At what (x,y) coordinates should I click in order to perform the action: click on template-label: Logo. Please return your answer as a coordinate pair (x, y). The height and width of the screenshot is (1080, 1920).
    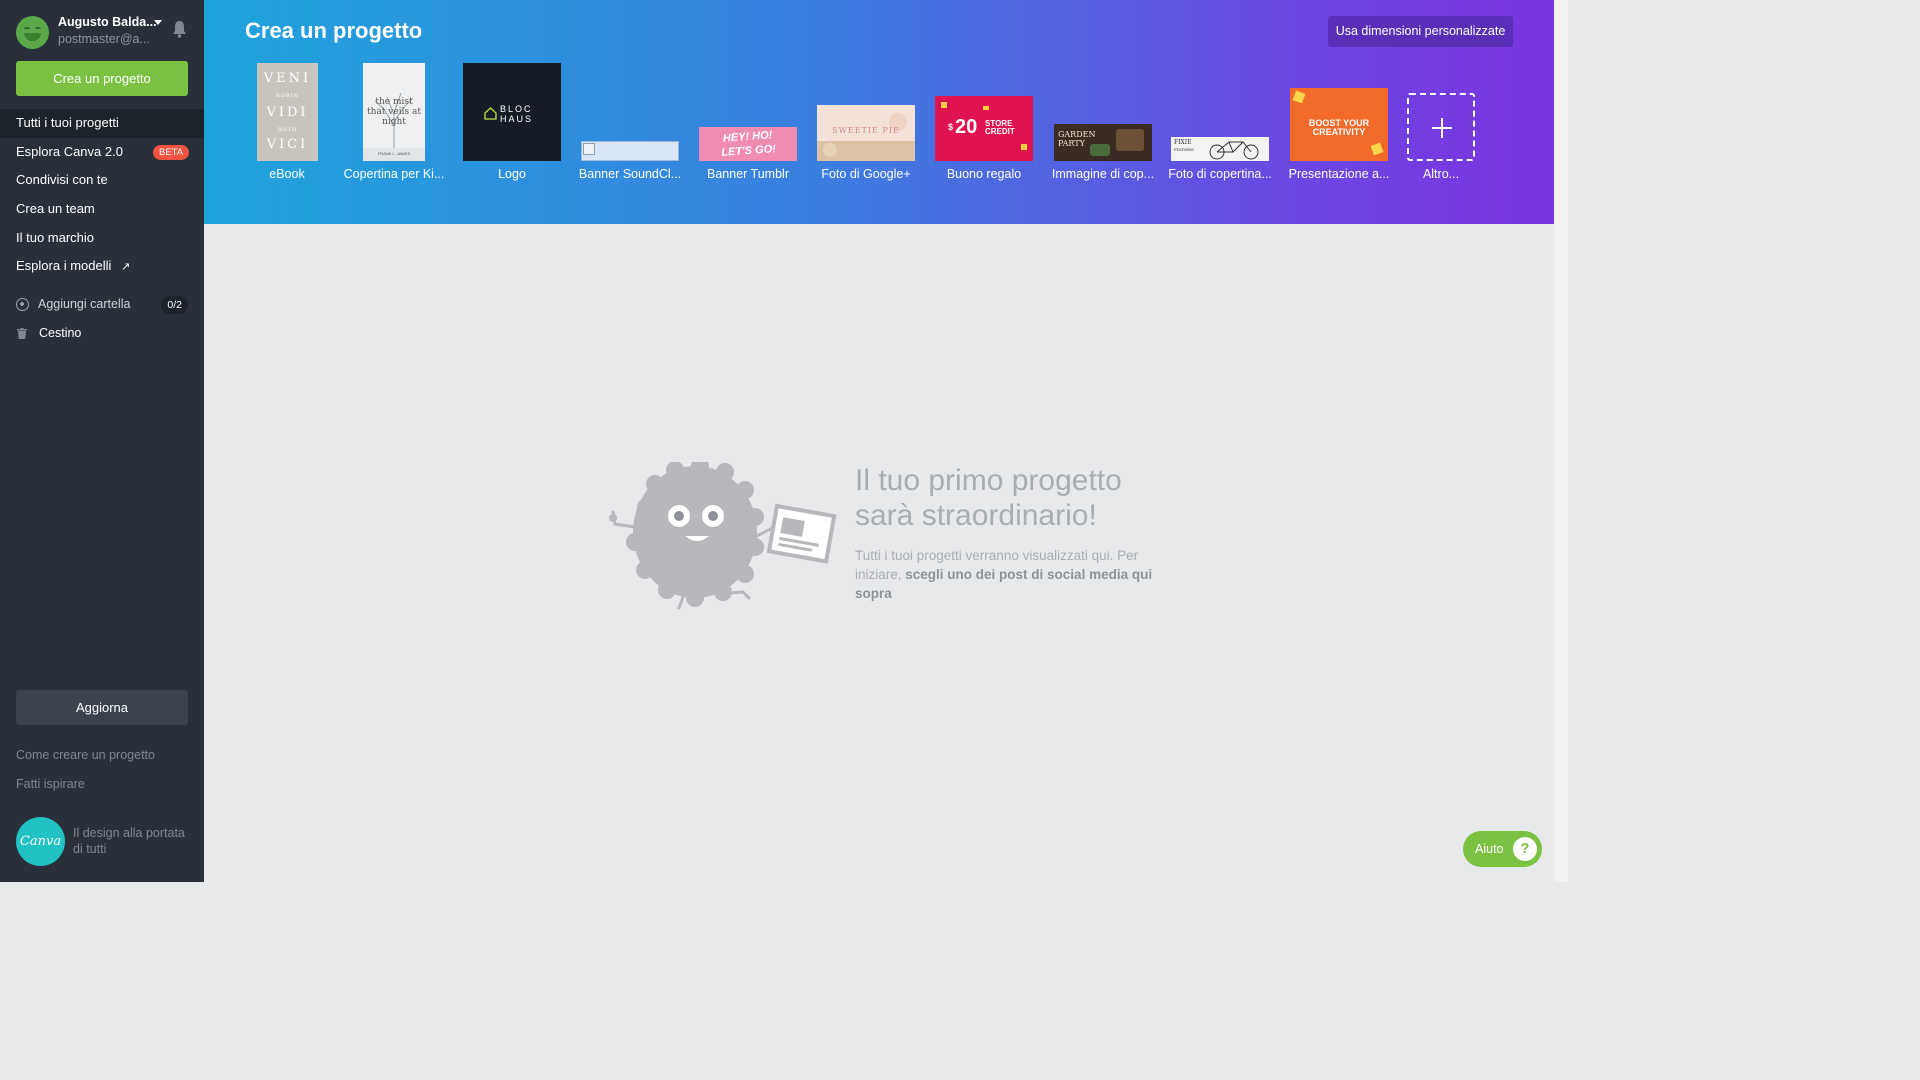
    Looking at the image, I should click on (512, 174).